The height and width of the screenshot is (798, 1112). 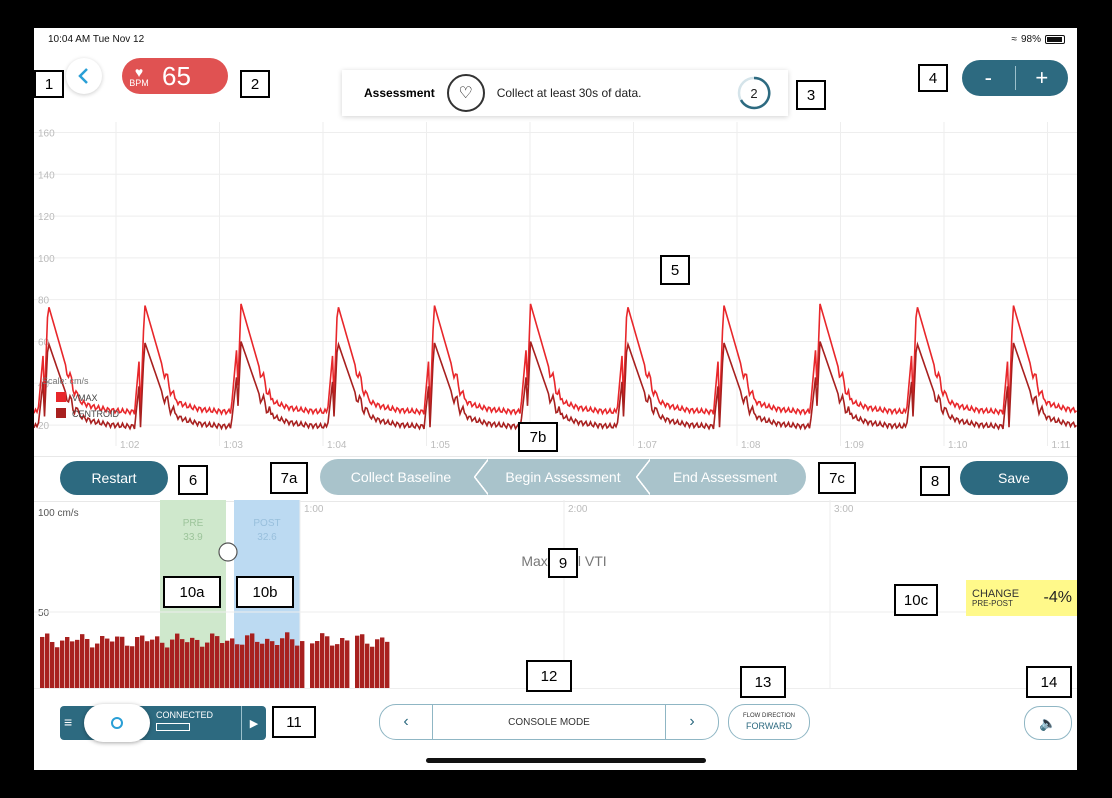 What do you see at coordinates (958, 445) in the screenshot?
I see `x-tick-label: 1:10` at bounding box center [958, 445].